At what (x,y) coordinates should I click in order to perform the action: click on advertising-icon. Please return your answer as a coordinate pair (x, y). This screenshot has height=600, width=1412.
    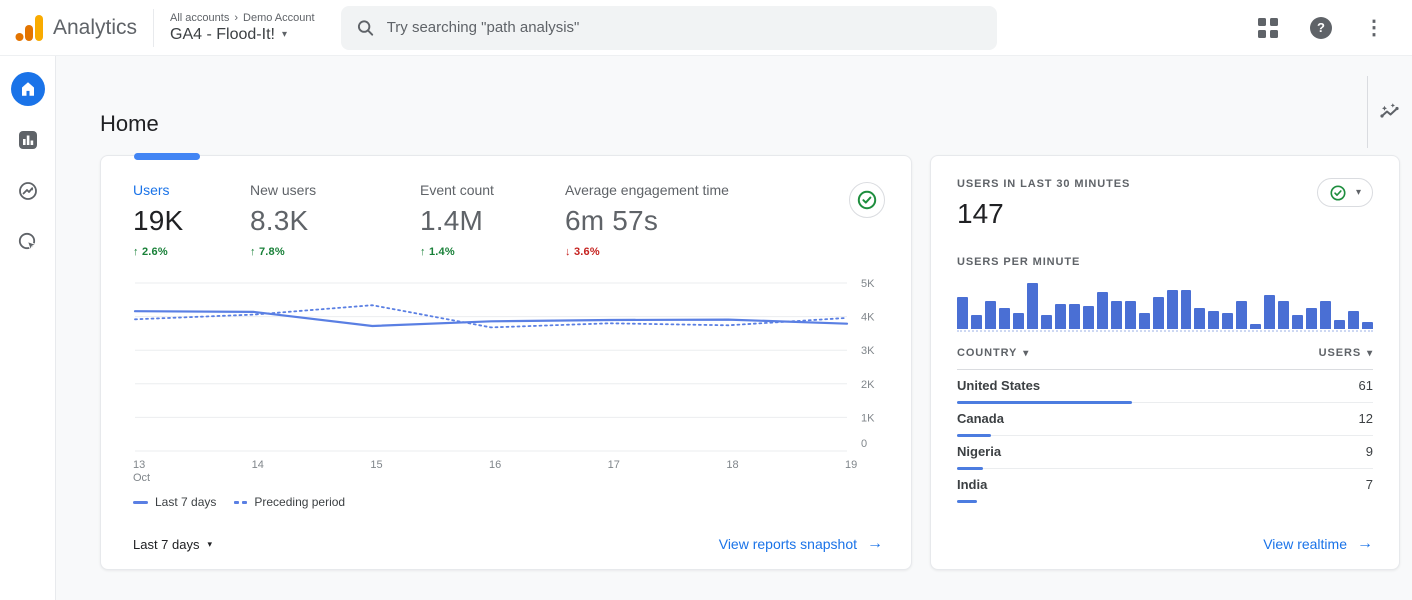
    Looking at the image, I should click on (27, 242).